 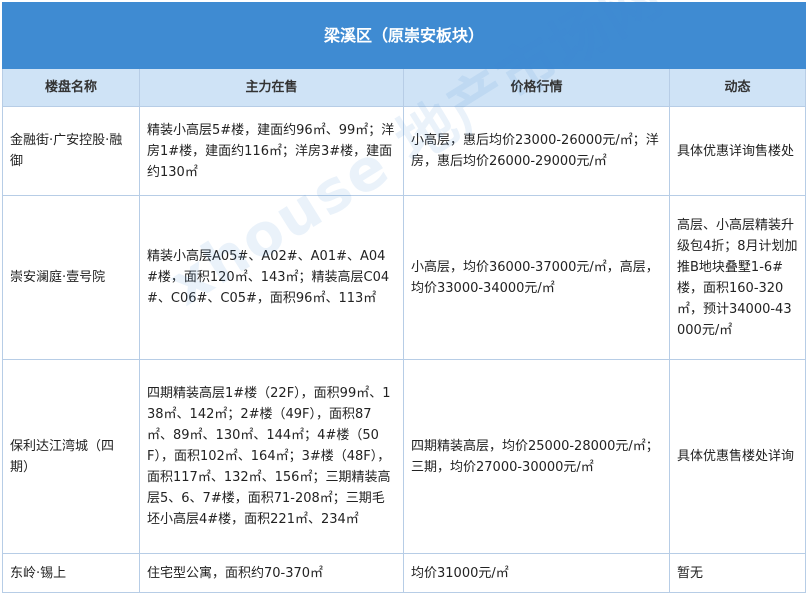 I want to click on cell-project-name: 金融街·广安控股·融御, so click(x=71, y=151).